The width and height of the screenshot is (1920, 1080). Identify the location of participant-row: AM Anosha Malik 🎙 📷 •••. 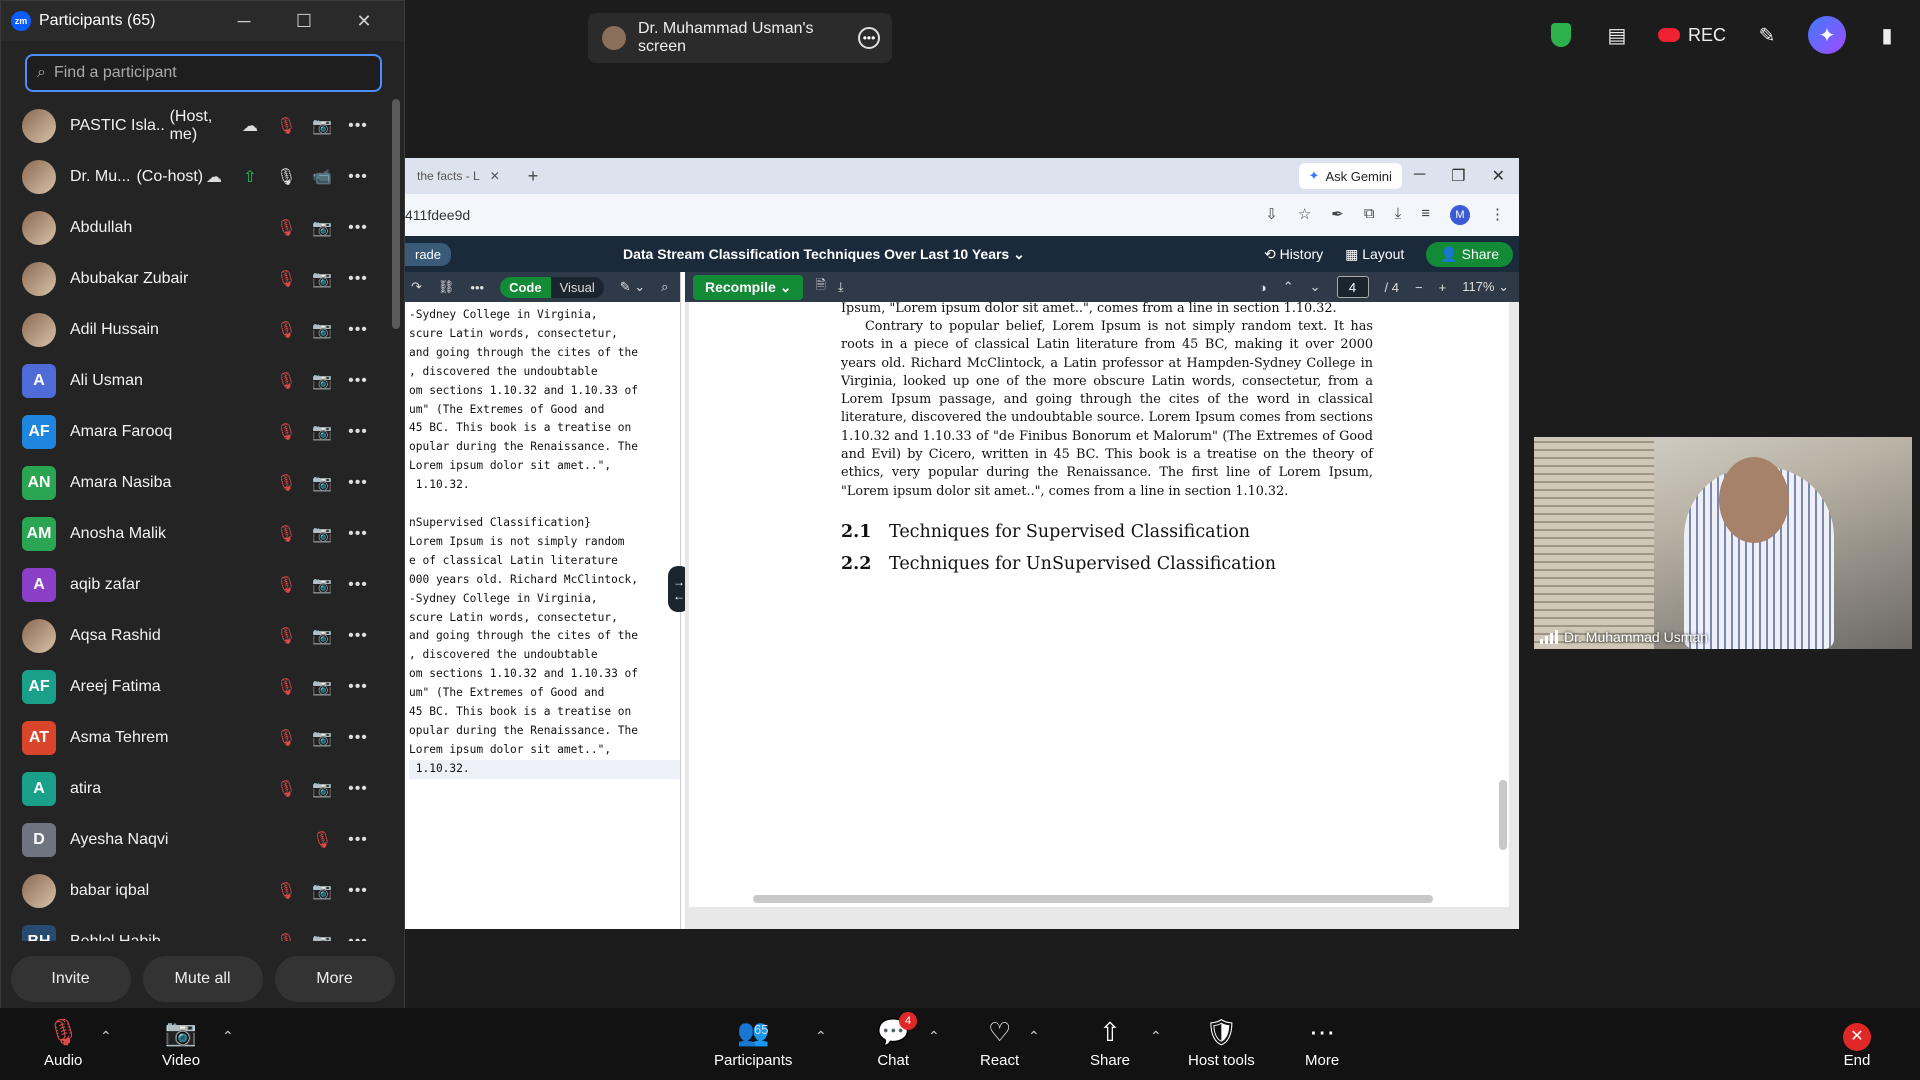
(202, 533).